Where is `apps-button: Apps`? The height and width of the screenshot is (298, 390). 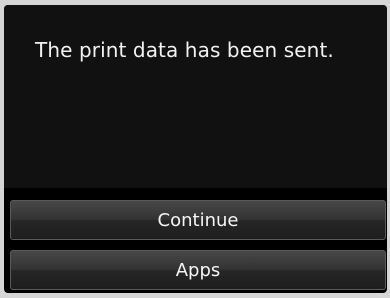
apps-button: Apps is located at coordinates (198, 270).